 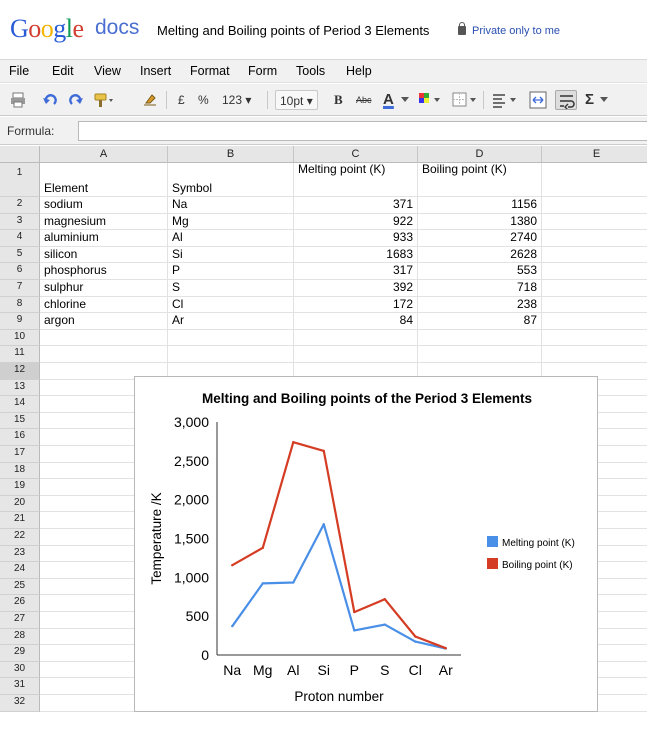 What do you see at coordinates (480, 305) in the screenshot?
I see `table-cell: 238` at bounding box center [480, 305].